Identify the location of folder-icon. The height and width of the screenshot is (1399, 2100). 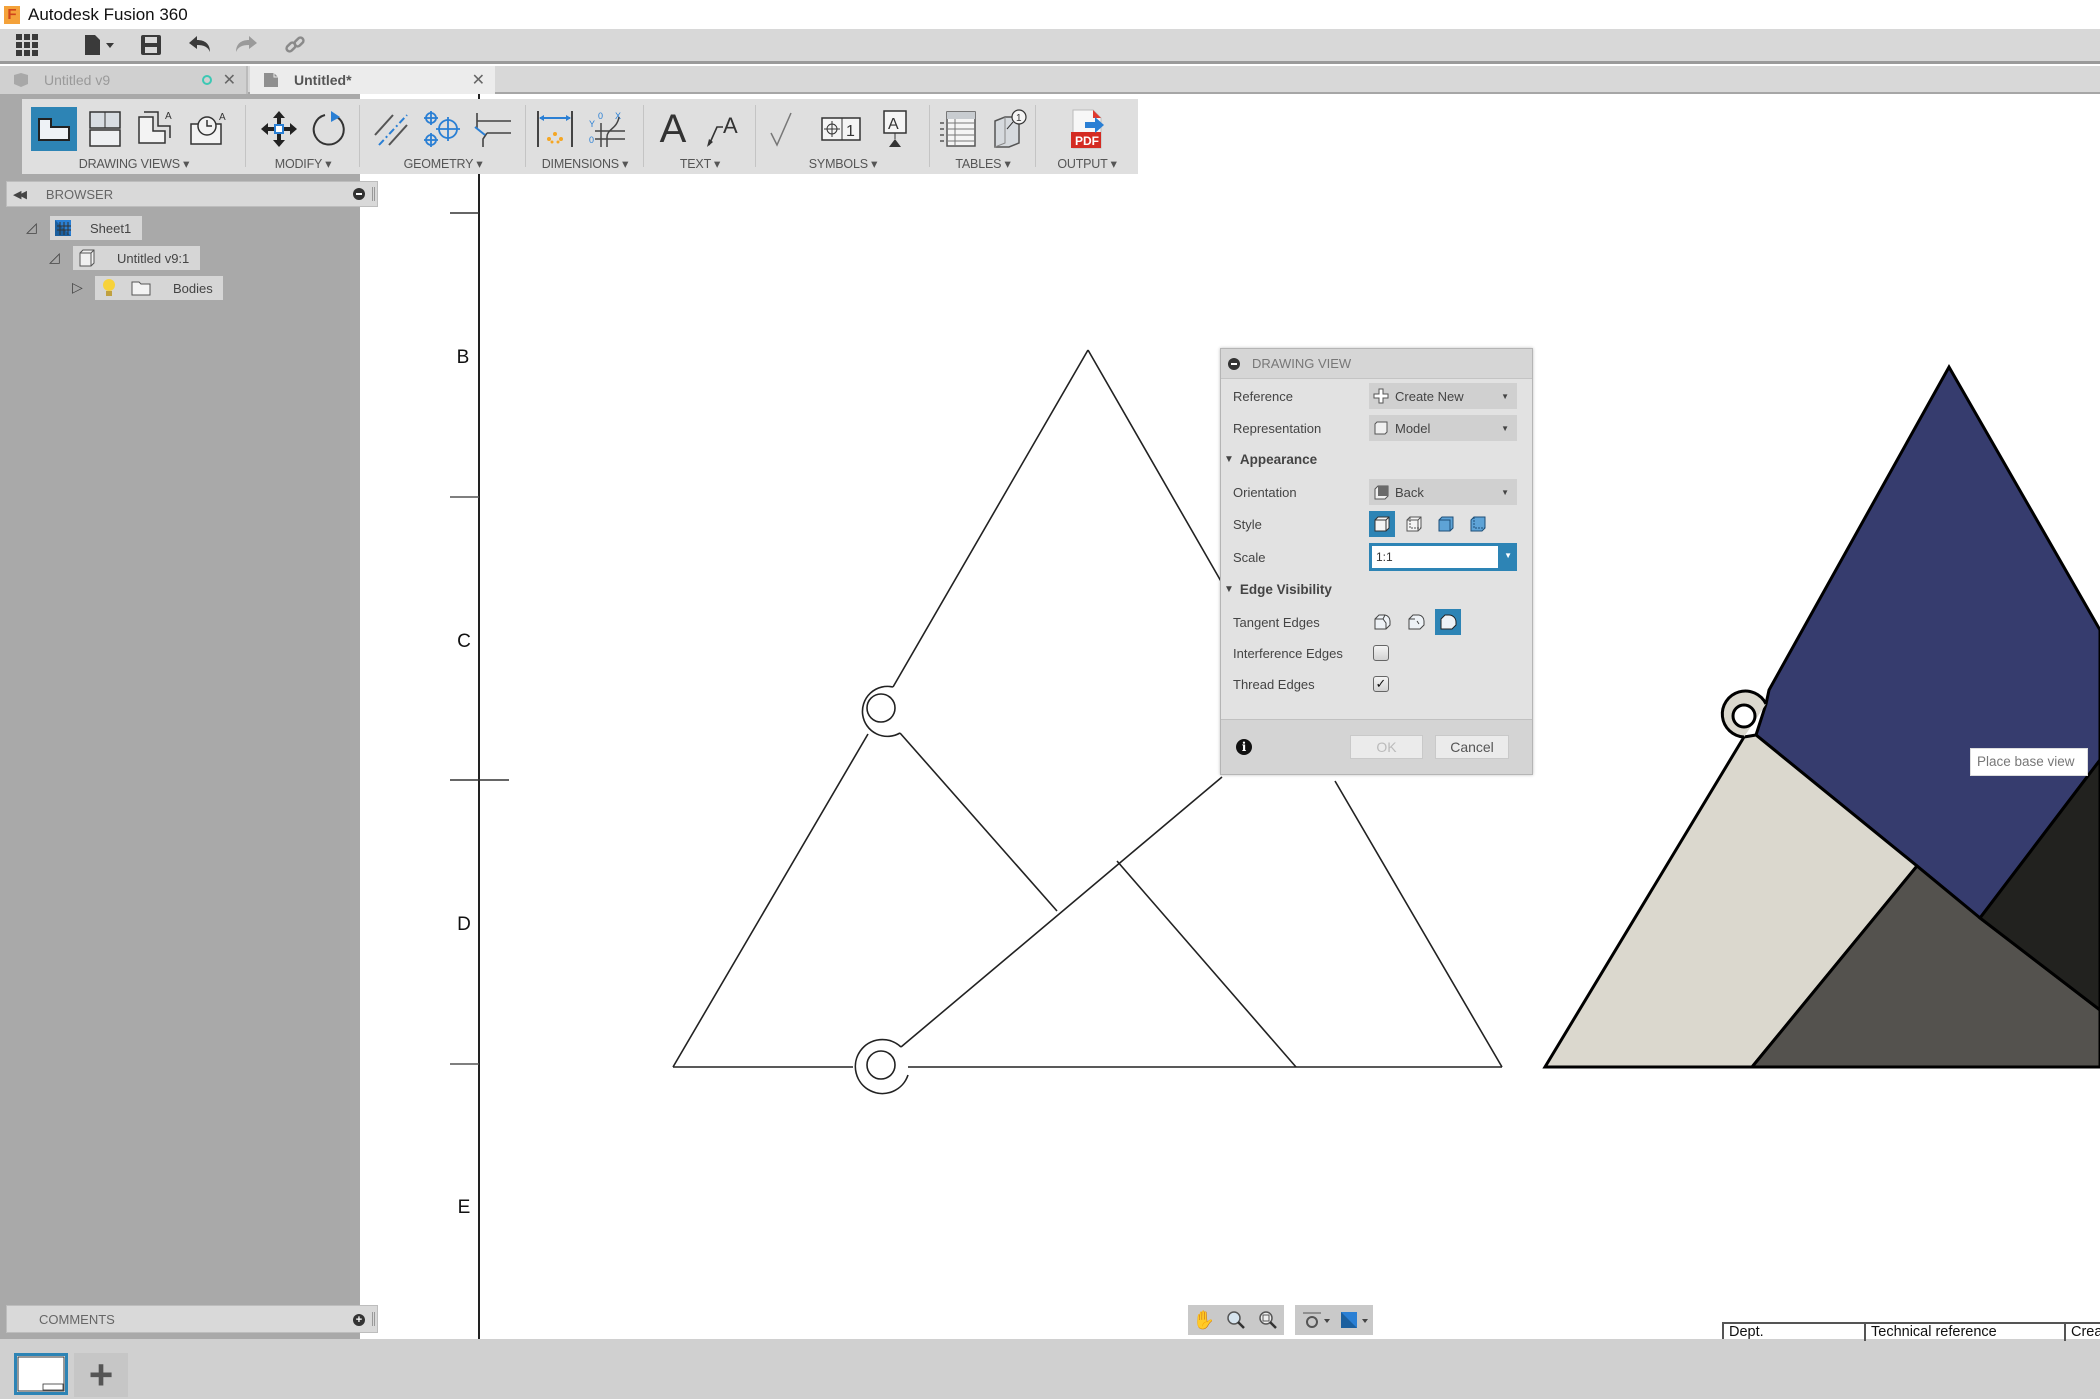
(141, 288).